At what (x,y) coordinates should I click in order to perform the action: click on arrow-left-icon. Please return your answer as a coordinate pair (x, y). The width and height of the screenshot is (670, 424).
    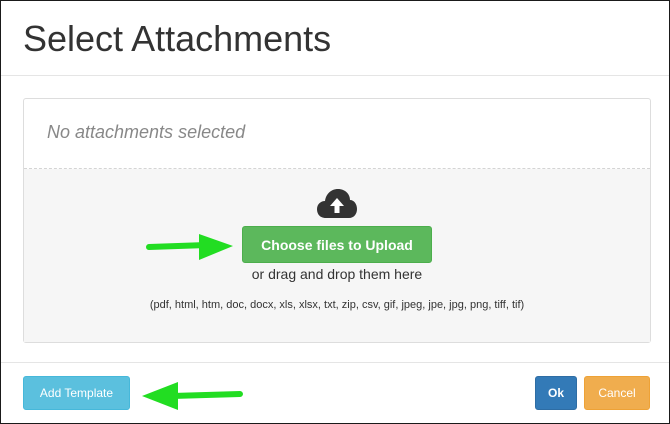
    Looking at the image, I should click on (192, 396).